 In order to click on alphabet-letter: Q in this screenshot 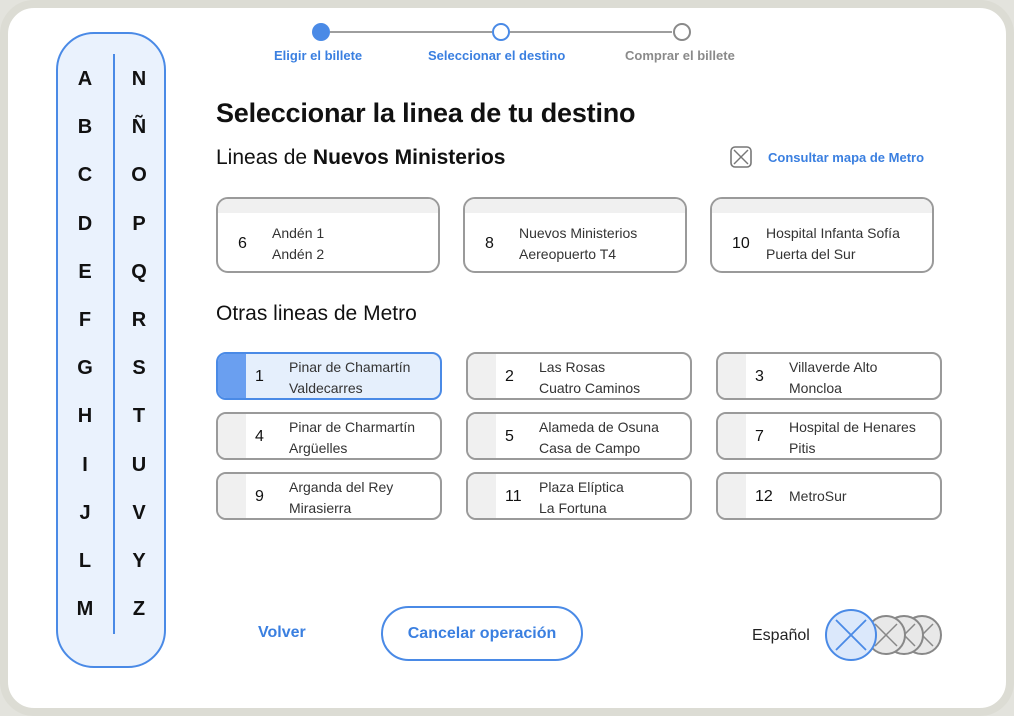, I will do `click(139, 272)`.